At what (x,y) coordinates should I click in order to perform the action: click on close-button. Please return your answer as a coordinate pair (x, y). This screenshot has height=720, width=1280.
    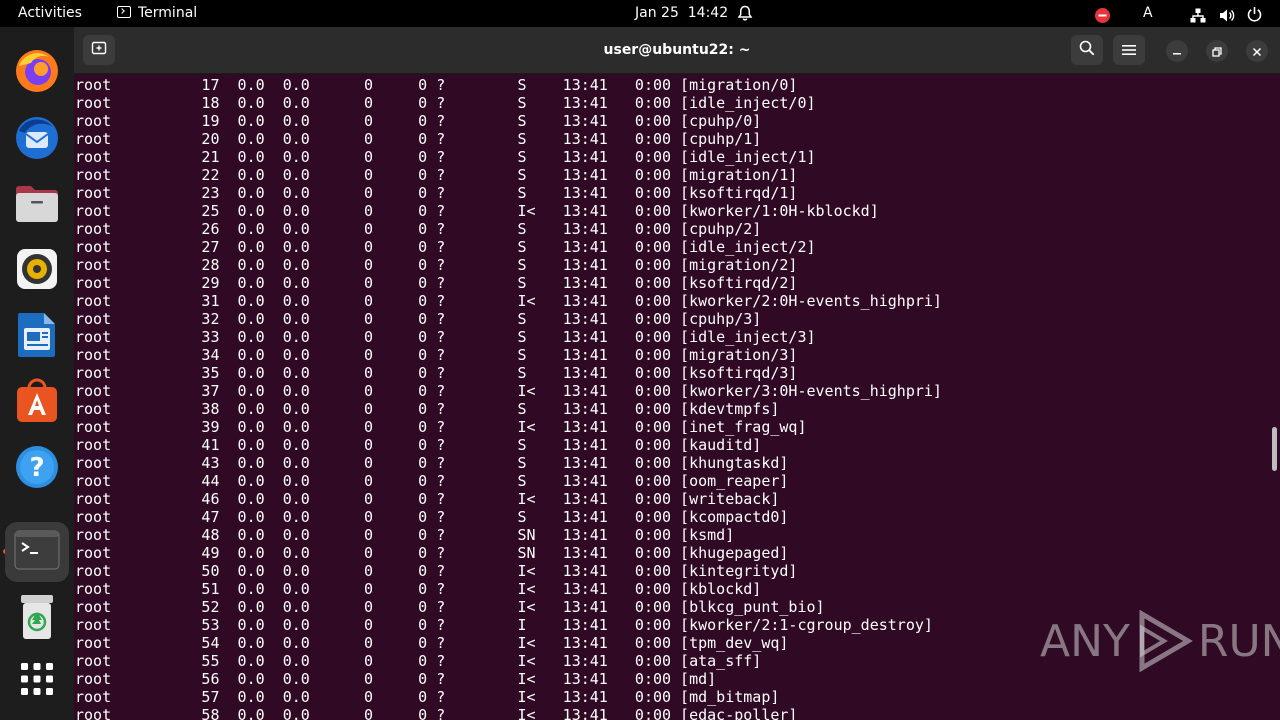
    Looking at the image, I should click on (1257, 51).